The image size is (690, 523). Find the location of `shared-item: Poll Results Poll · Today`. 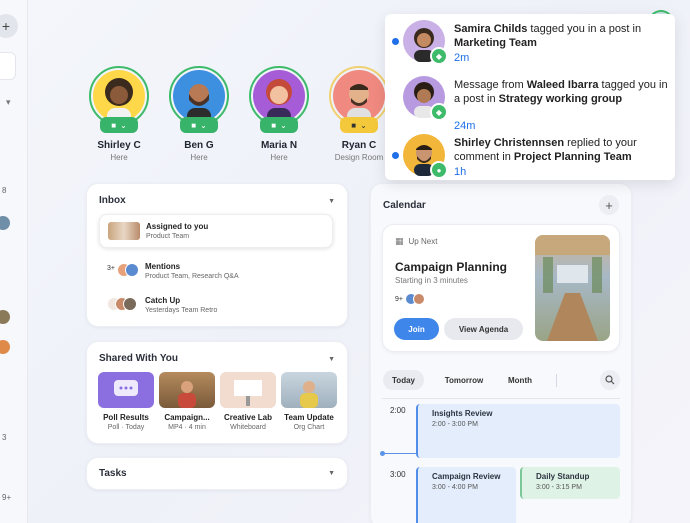

shared-item: Poll Results Poll · Today is located at coordinates (126, 401).